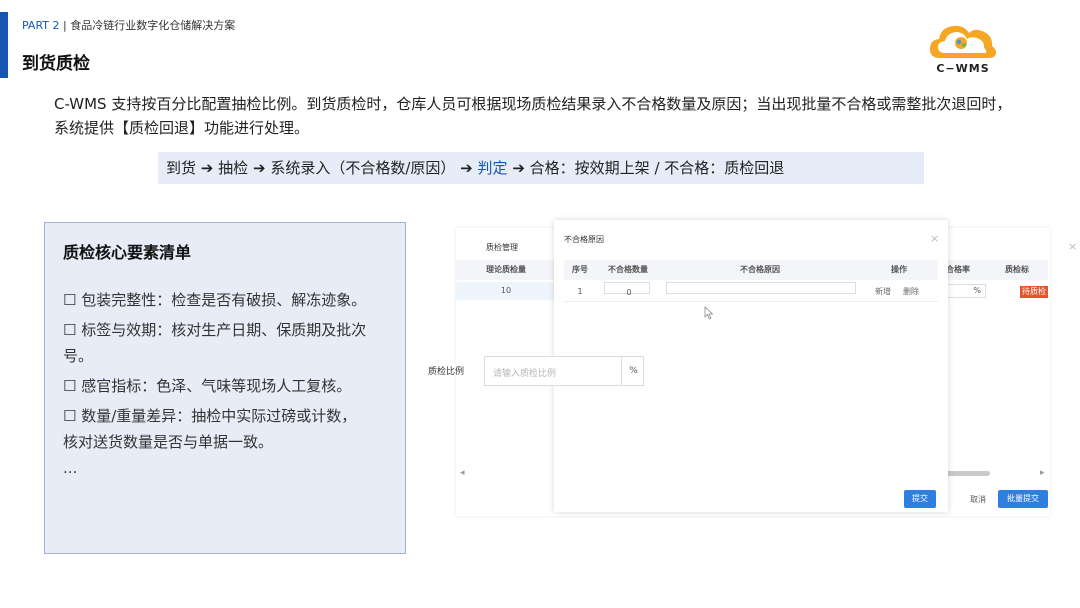 This screenshot has width=1080, height=608. I want to click on cancel-button: 取消, so click(978, 499).